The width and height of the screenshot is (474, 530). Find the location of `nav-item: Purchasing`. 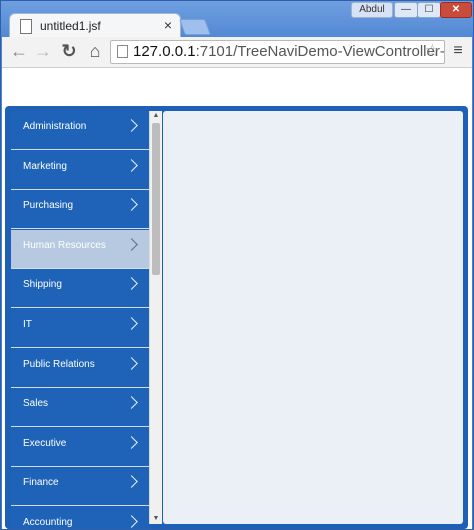

nav-item: Purchasing is located at coordinates (80, 210).